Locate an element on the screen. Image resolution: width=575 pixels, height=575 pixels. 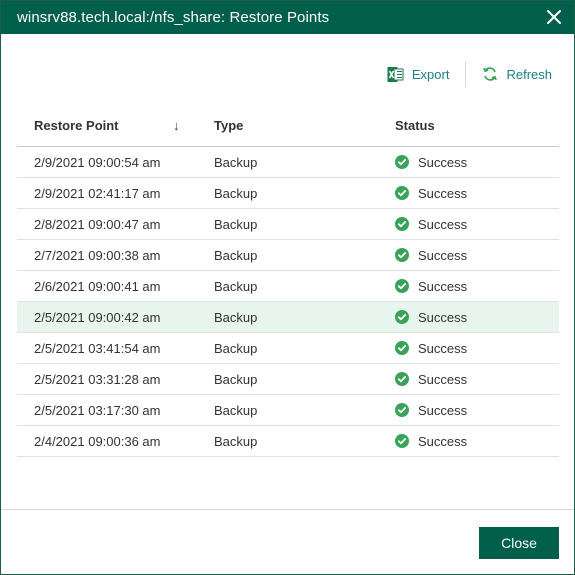
cell-restore-point: 2/9/2021 09:00:54 am is located at coordinates (97, 162).